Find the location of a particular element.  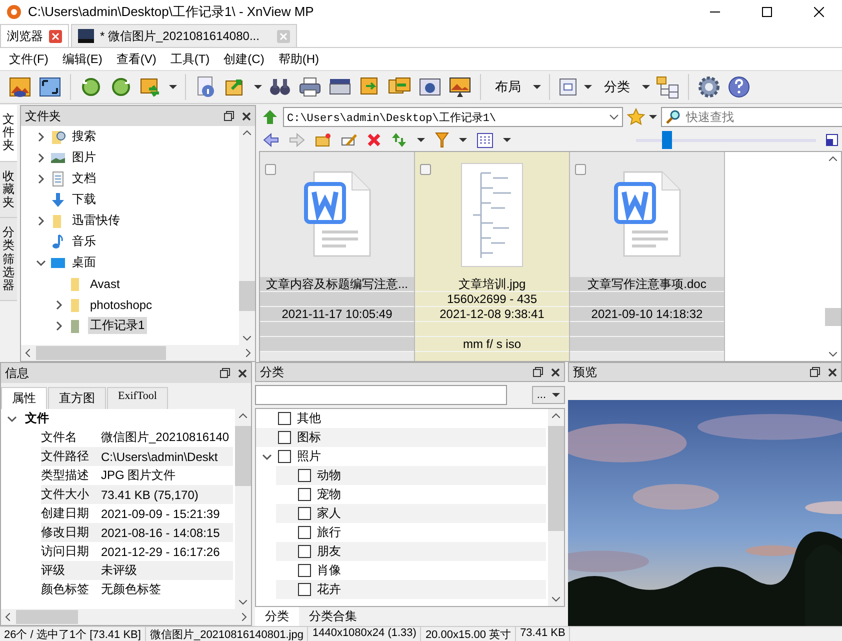

menu-item: 查看(V) is located at coordinates (136, 59).